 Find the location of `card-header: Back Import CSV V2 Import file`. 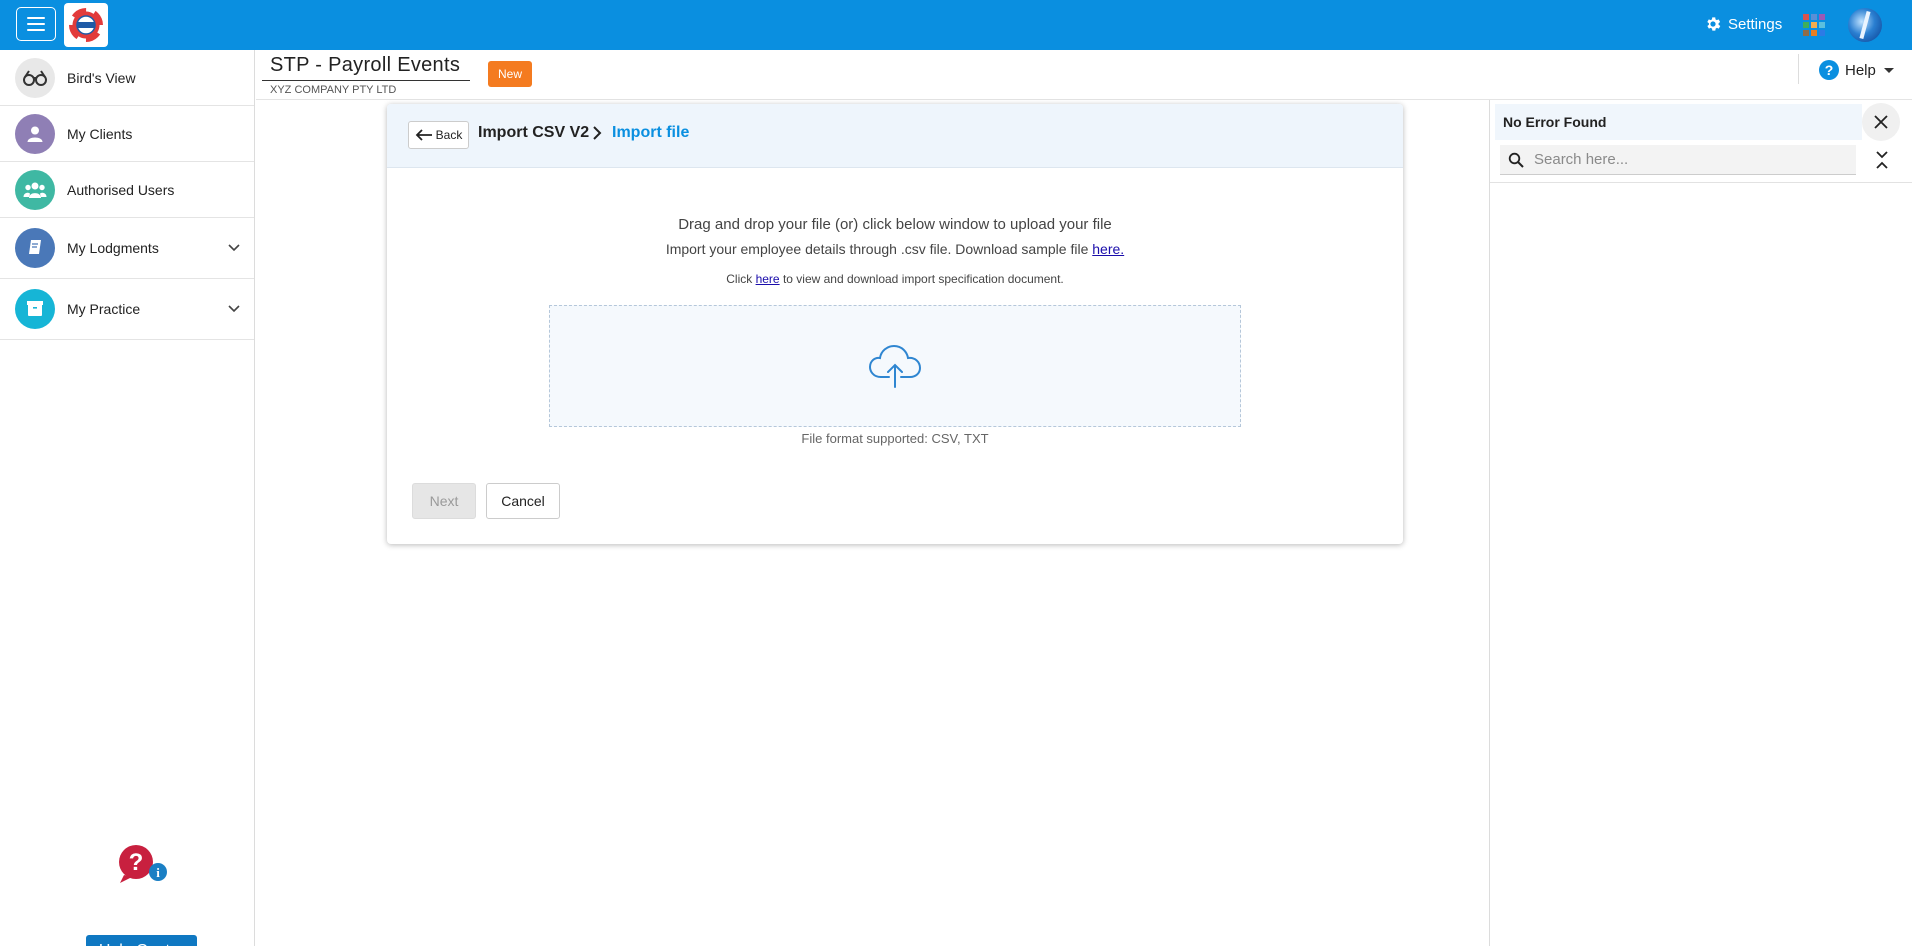

card-header: Back Import CSV V2 Import file is located at coordinates (895, 136).